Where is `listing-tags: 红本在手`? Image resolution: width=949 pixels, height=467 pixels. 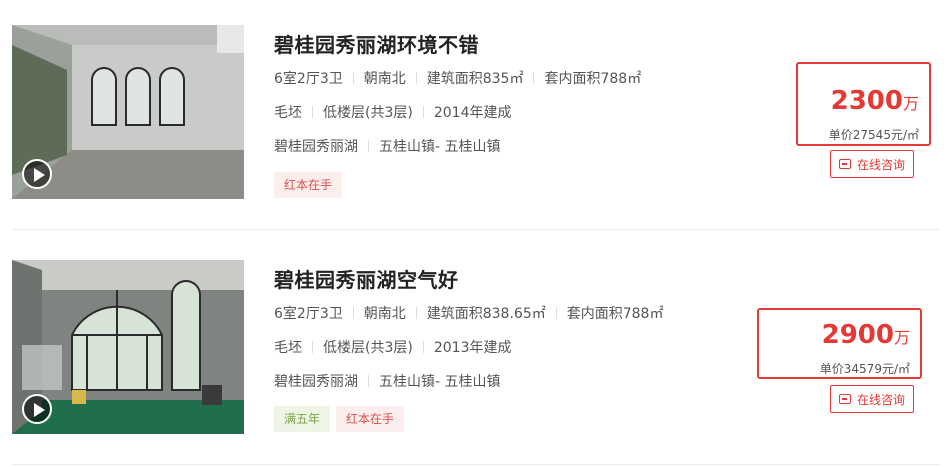 listing-tags: 红本在手 is located at coordinates (311, 185).